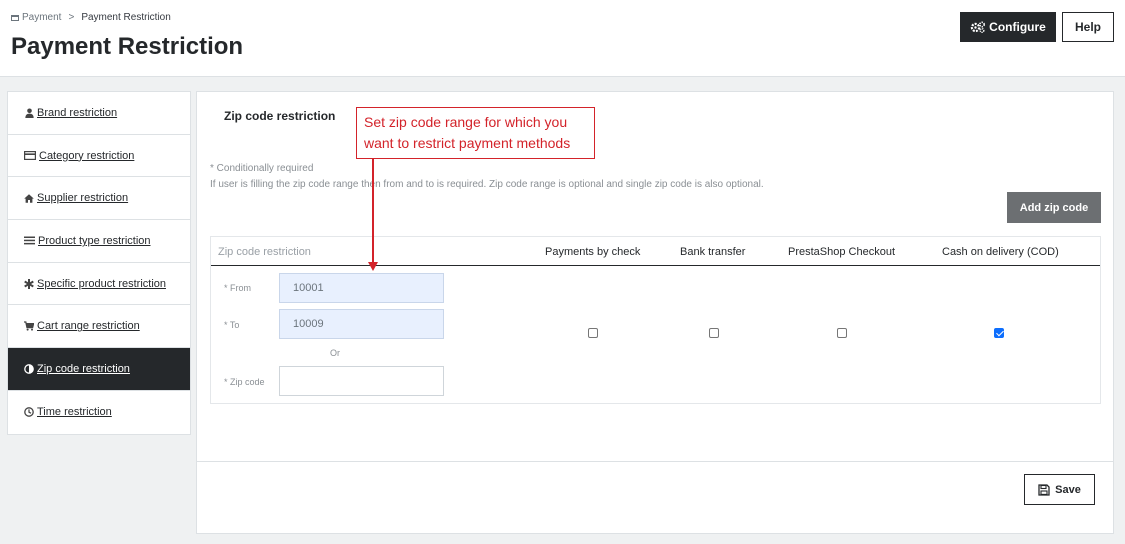 Image resolution: width=1125 pixels, height=544 pixels. Describe the element at coordinates (593, 252) in the screenshot. I see `column-header-payments-by-check: Payments by check` at that location.